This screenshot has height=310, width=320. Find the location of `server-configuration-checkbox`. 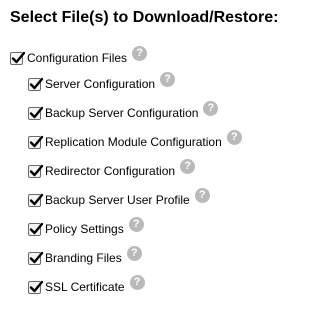

server-configuration-checkbox is located at coordinates (36, 84).